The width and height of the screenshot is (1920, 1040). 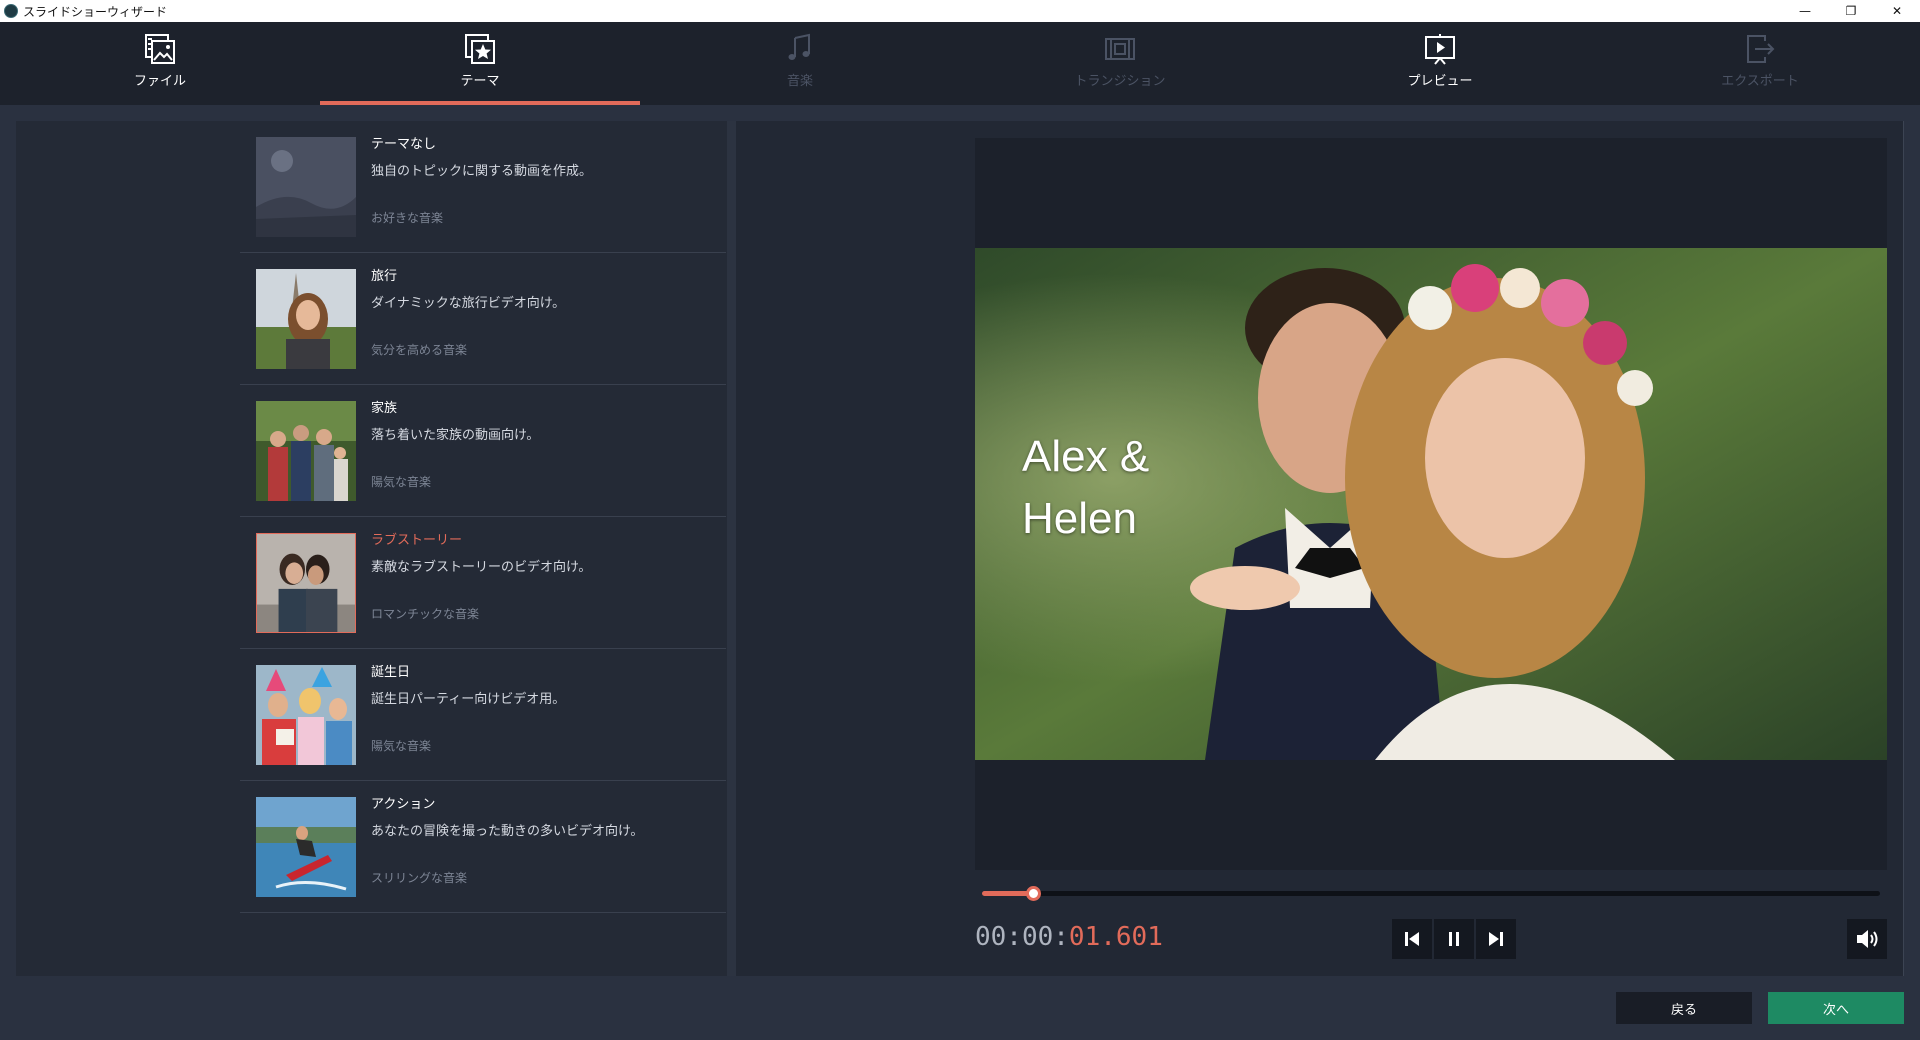 I want to click on skip-forward-icon, so click(x=1496, y=939).